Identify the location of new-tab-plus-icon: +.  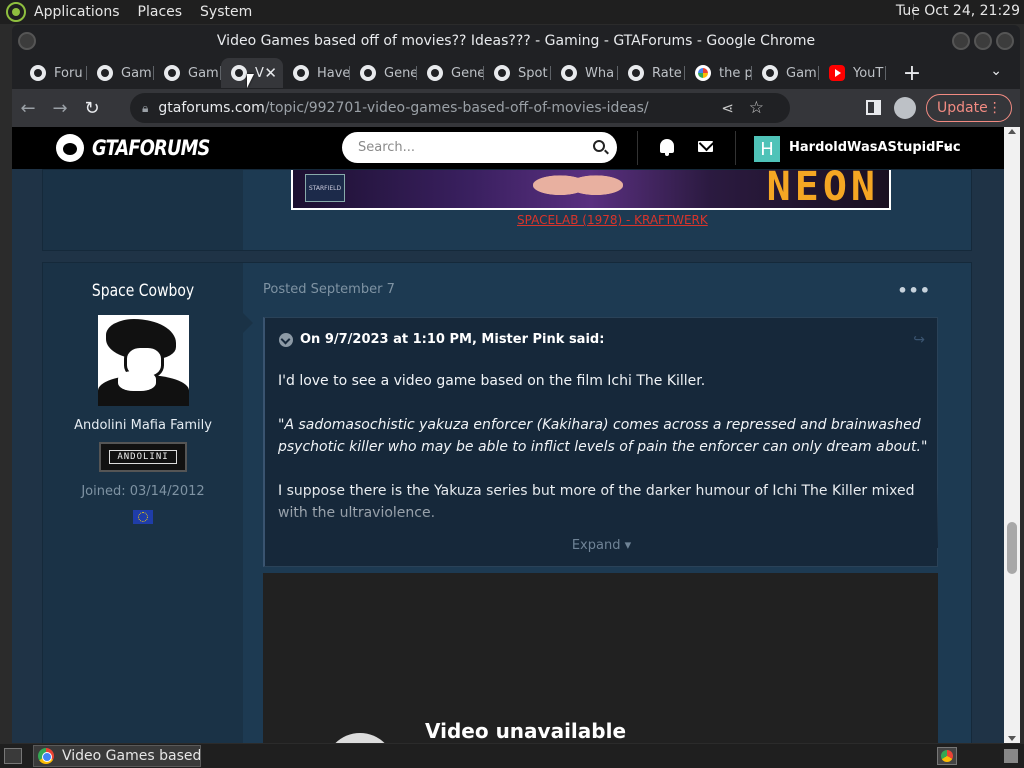
(912, 73).